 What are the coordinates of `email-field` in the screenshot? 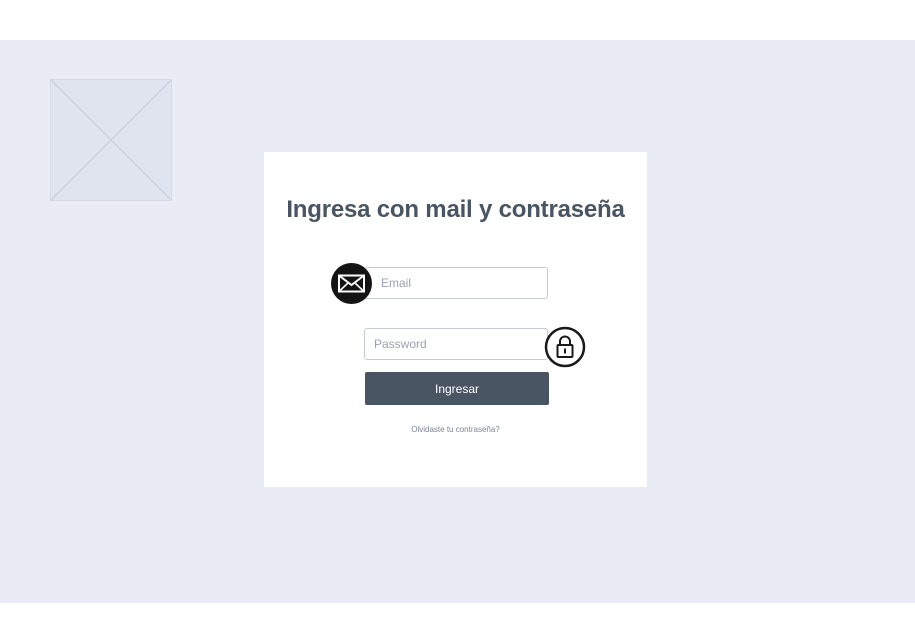 It's located at (456, 283).